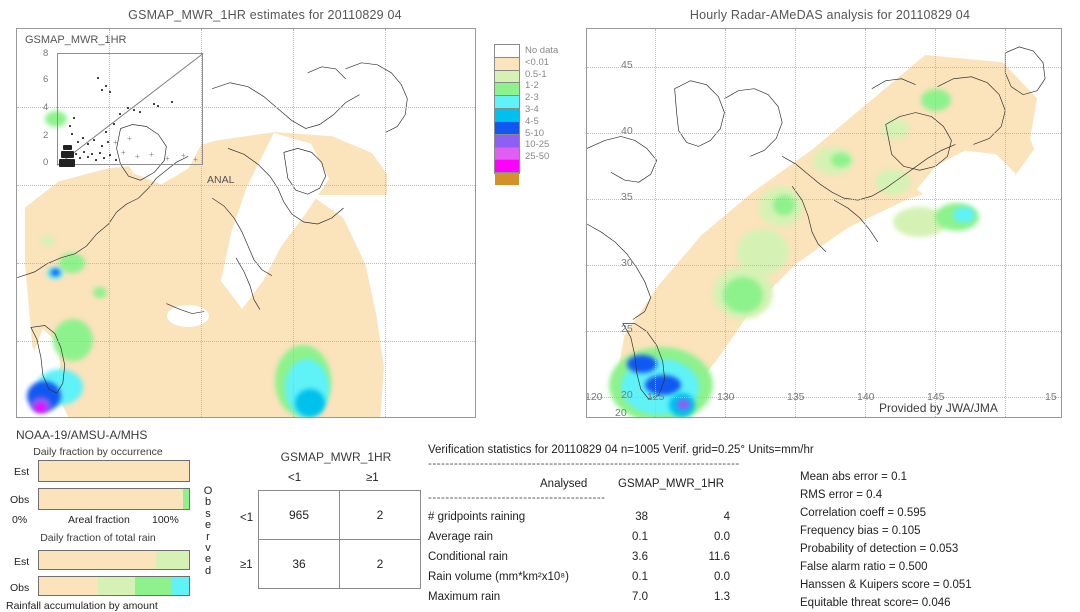  What do you see at coordinates (22, 562) in the screenshot?
I see `total-est-label: Est` at bounding box center [22, 562].